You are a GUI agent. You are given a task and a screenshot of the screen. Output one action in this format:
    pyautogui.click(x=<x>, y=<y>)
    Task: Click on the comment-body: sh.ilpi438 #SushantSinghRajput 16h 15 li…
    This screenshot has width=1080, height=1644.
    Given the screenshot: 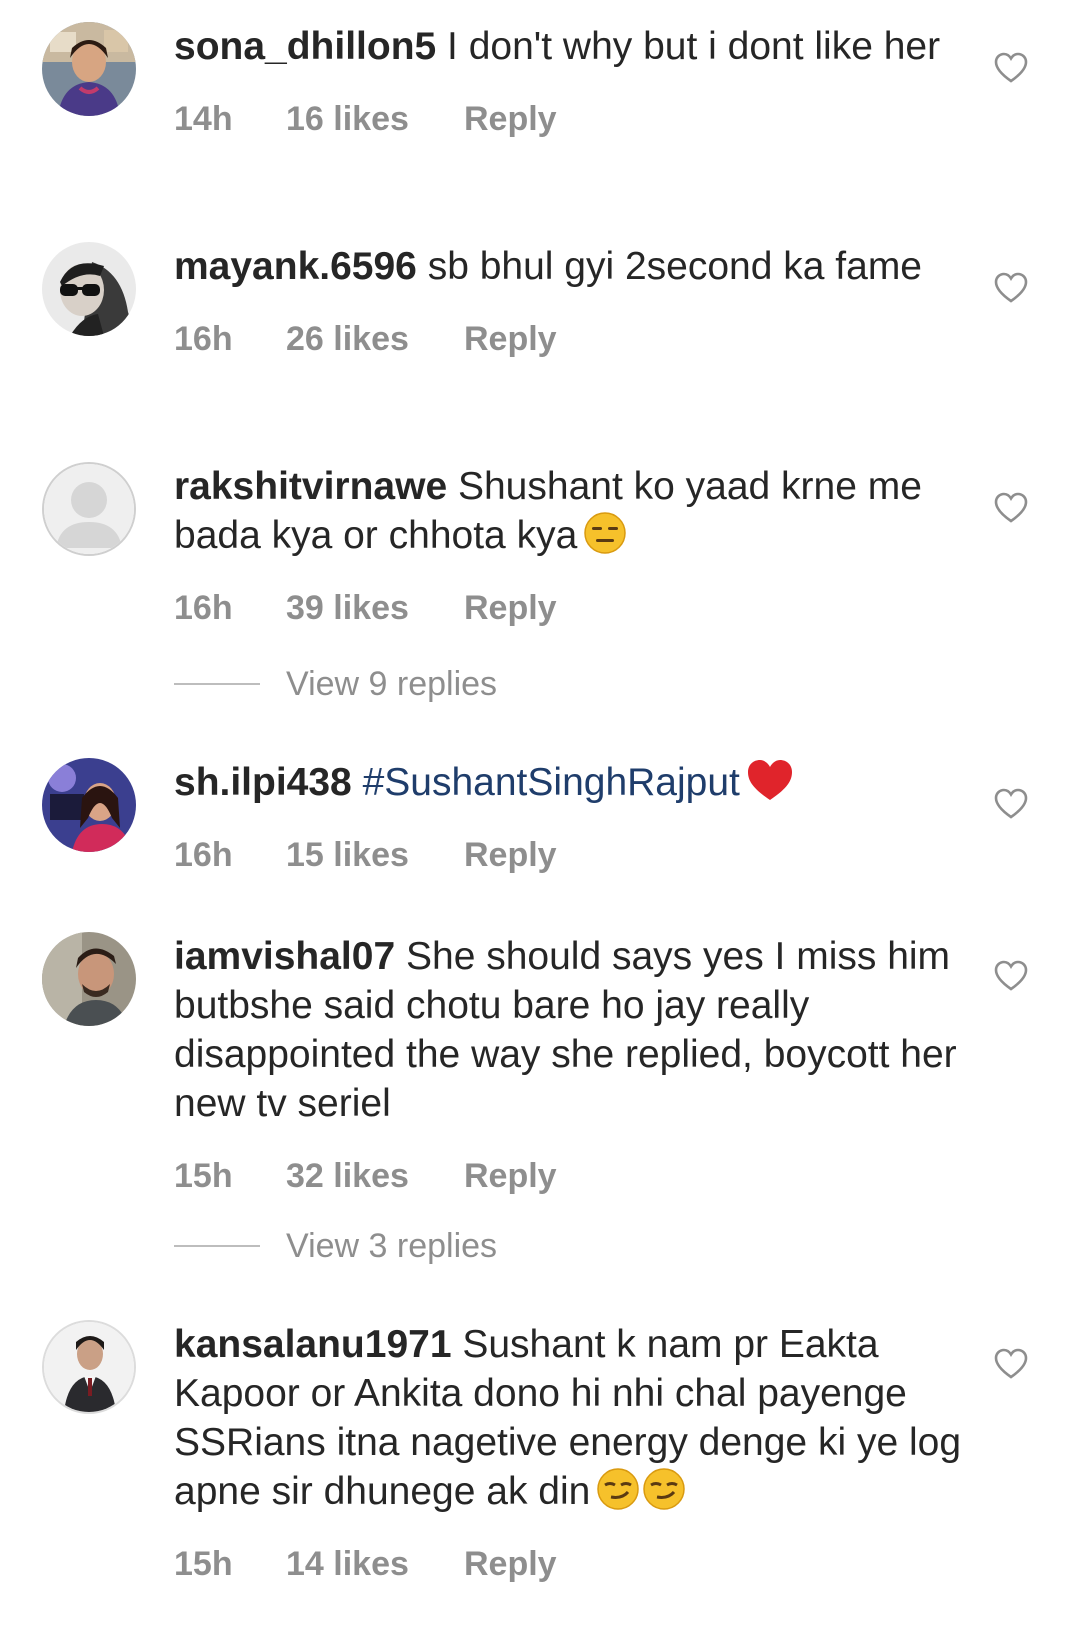 What is the action you would take?
    pyautogui.click(x=569, y=819)
    